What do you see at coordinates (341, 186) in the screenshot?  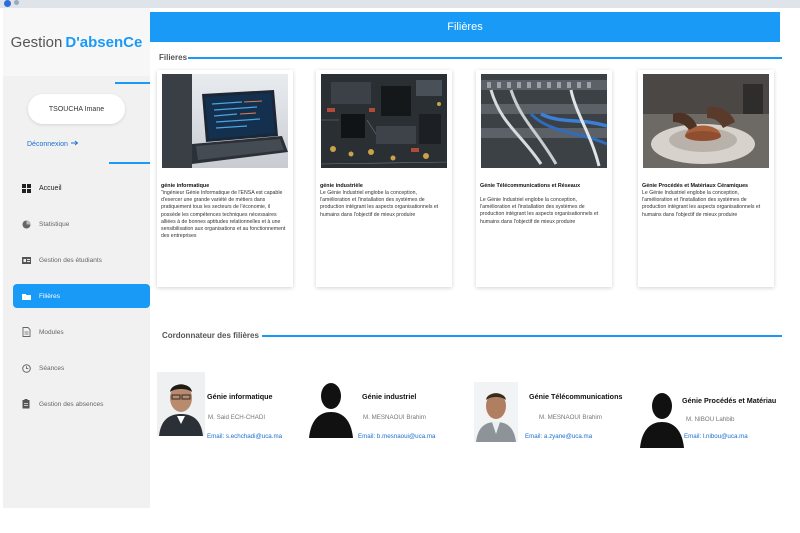 I see `filiere-card-title: génie industrièle` at bounding box center [341, 186].